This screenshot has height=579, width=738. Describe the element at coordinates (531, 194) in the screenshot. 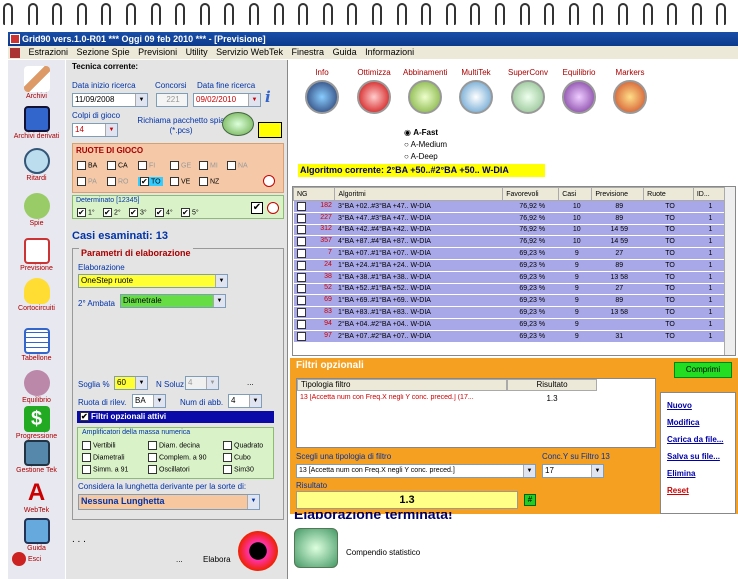

I see `col-favorevoli: Favorevoli` at that location.